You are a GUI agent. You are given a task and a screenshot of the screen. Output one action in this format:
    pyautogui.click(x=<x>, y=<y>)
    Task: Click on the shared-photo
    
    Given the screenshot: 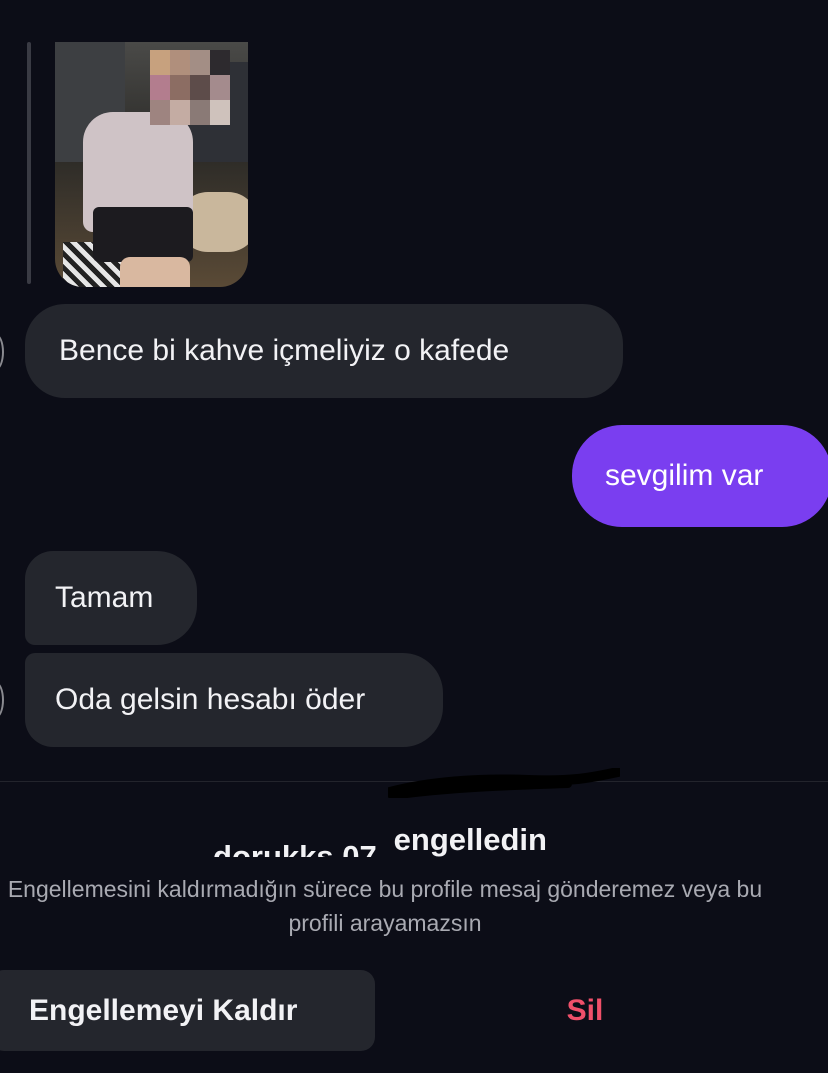 What is the action you would take?
    pyautogui.click(x=151, y=164)
    